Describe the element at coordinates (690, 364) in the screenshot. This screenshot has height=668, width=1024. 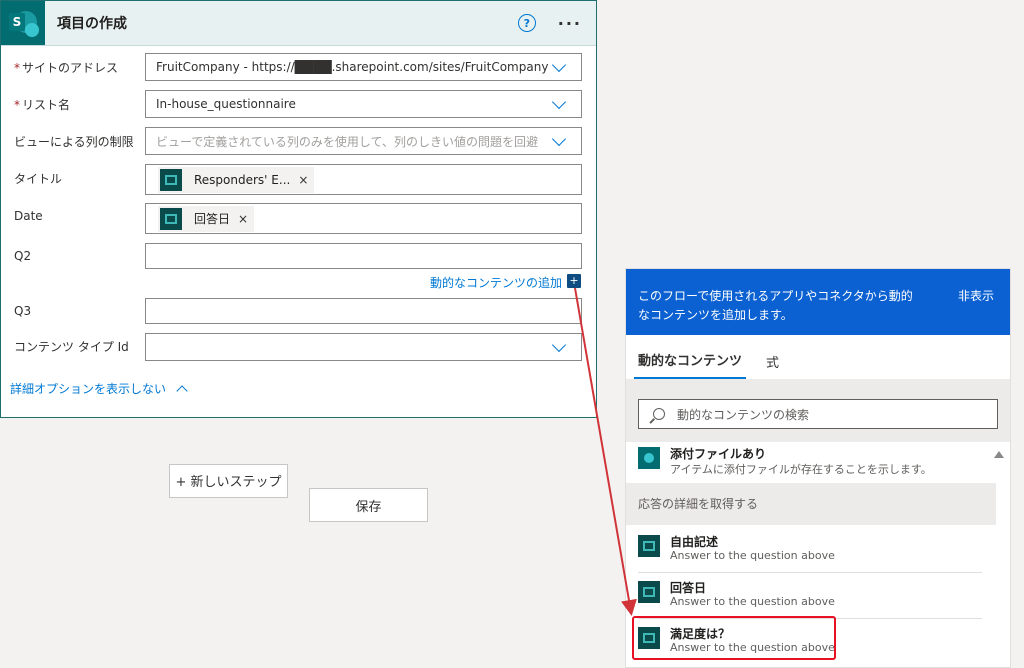
I see `tab-dynamic-content: 動的なコンテンツ` at that location.